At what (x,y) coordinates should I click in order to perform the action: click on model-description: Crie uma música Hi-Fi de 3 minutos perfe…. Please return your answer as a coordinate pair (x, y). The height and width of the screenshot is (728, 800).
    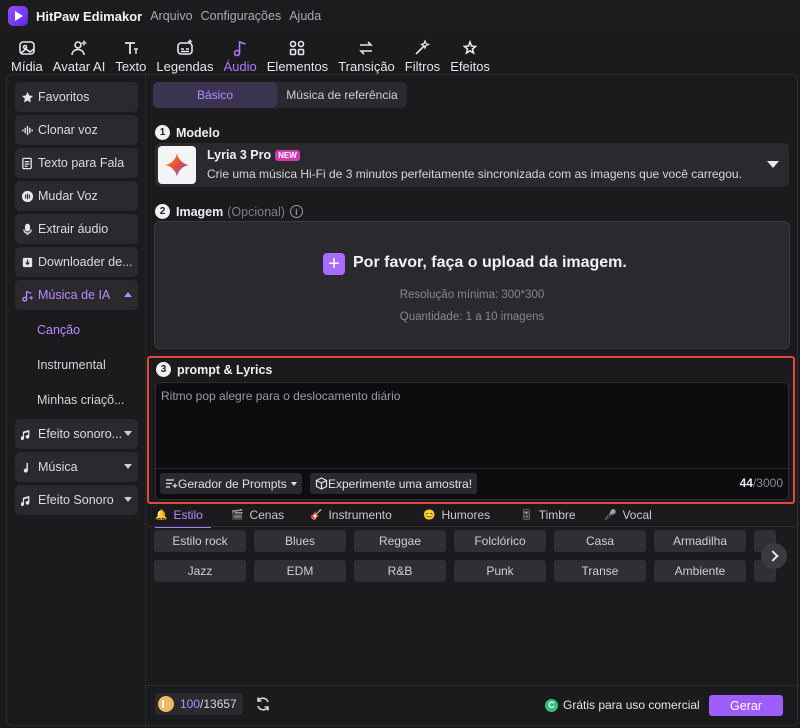
    Looking at the image, I should click on (474, 174).